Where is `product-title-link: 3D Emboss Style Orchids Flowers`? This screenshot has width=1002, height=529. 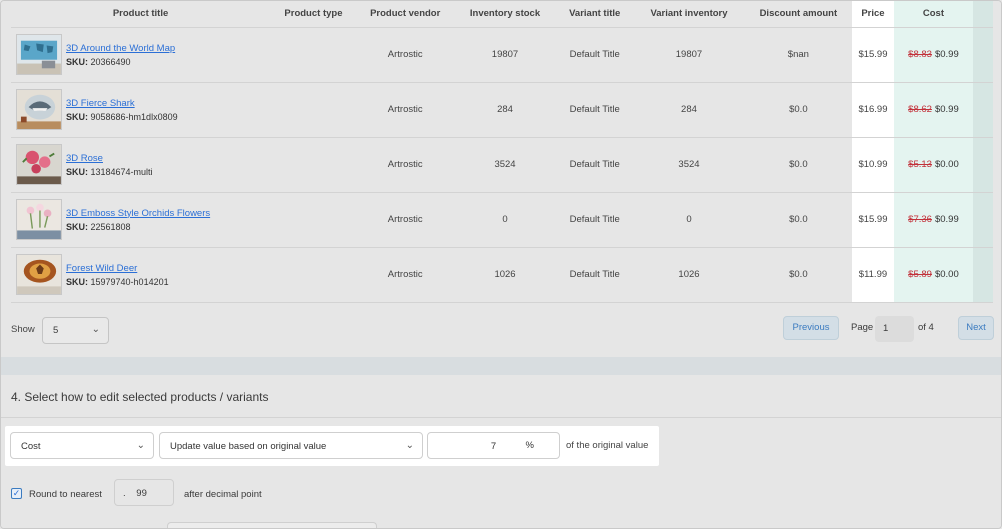 product-title-link: 3D Emboss Style Orchids Flowers is located at coordinates (138, 213).